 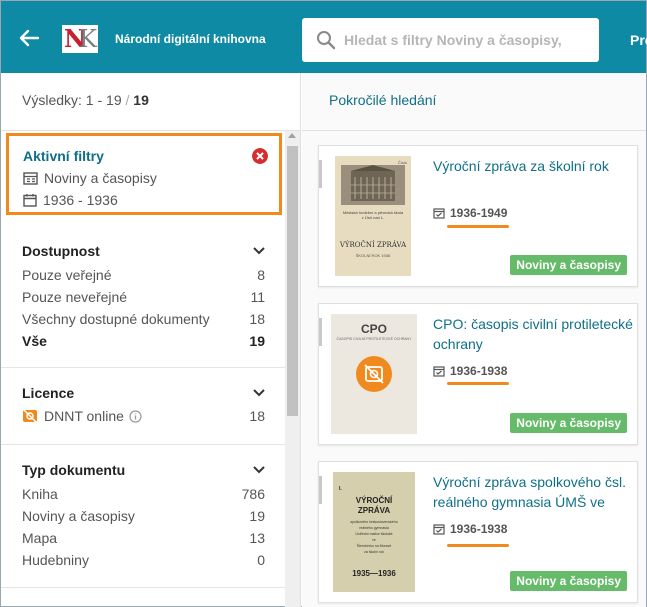 What do you see at coordinates (143, 406) in the screenshot?
I see `section-license: Licence DNNT online 18` at bounding box center [143, 406].